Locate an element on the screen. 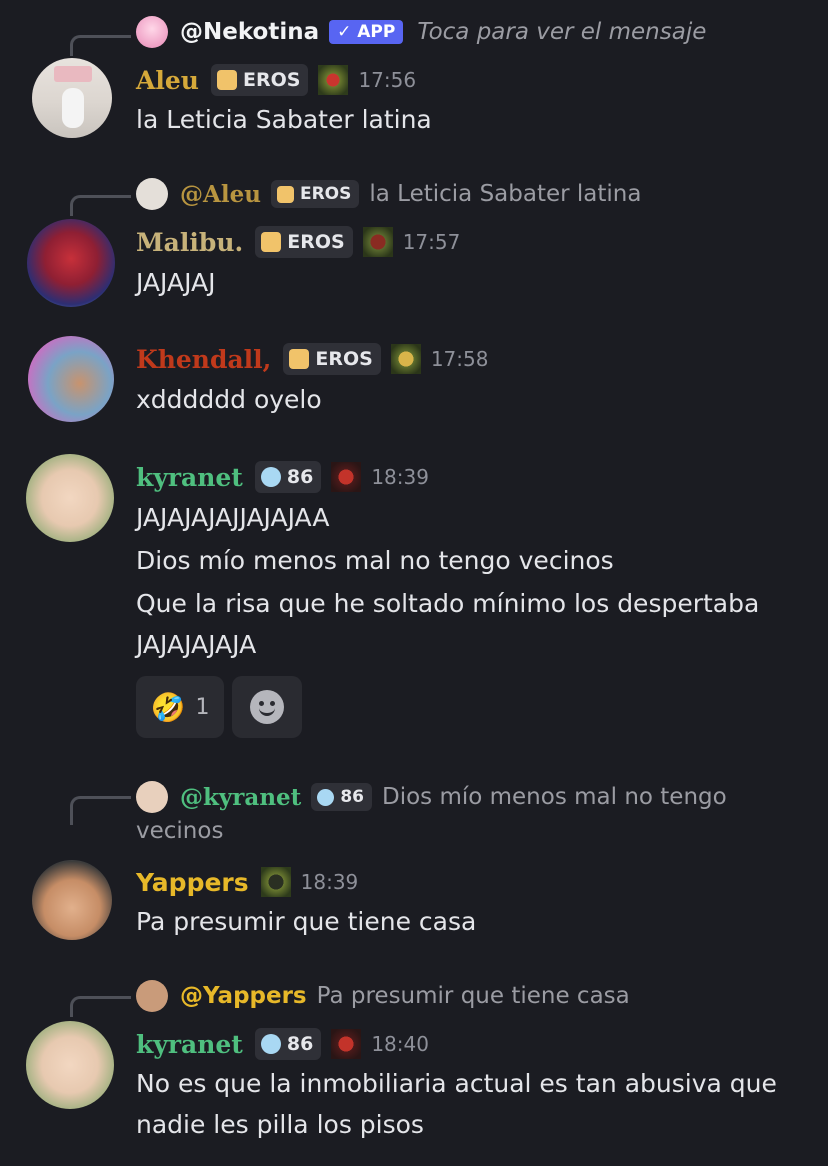 The height and width of the screenshot is (1166, 828). message-header: Yappers 18:39 is located at coordinates (247, 882).